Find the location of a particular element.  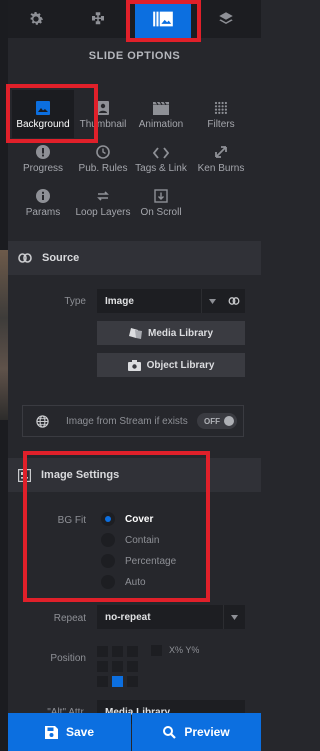

link-source-button is located at coordinates (234, 301).